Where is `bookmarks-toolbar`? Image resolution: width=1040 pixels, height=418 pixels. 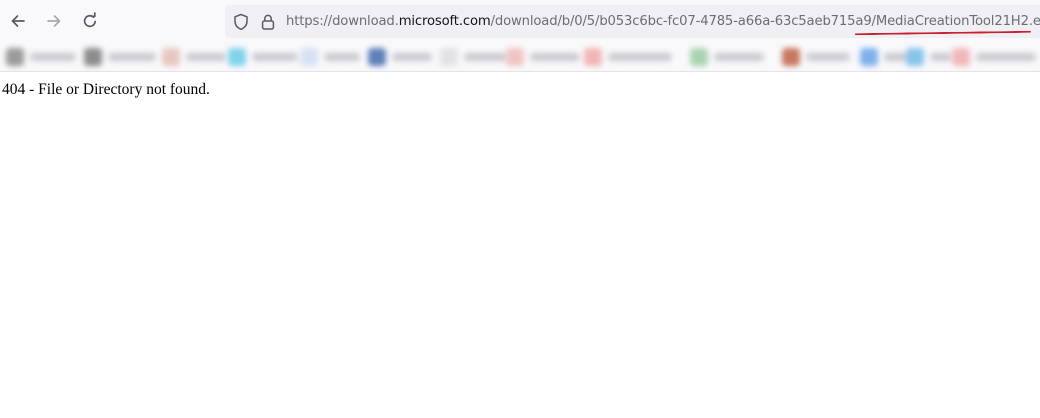
bookmarks-toolbar is located at coordinates (520, 57).